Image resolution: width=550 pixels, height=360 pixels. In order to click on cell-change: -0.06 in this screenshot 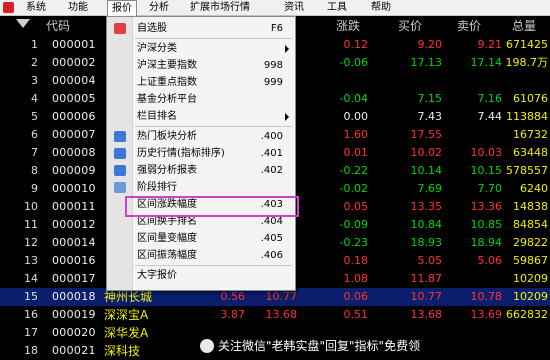, I will do `click(353, 62)`.